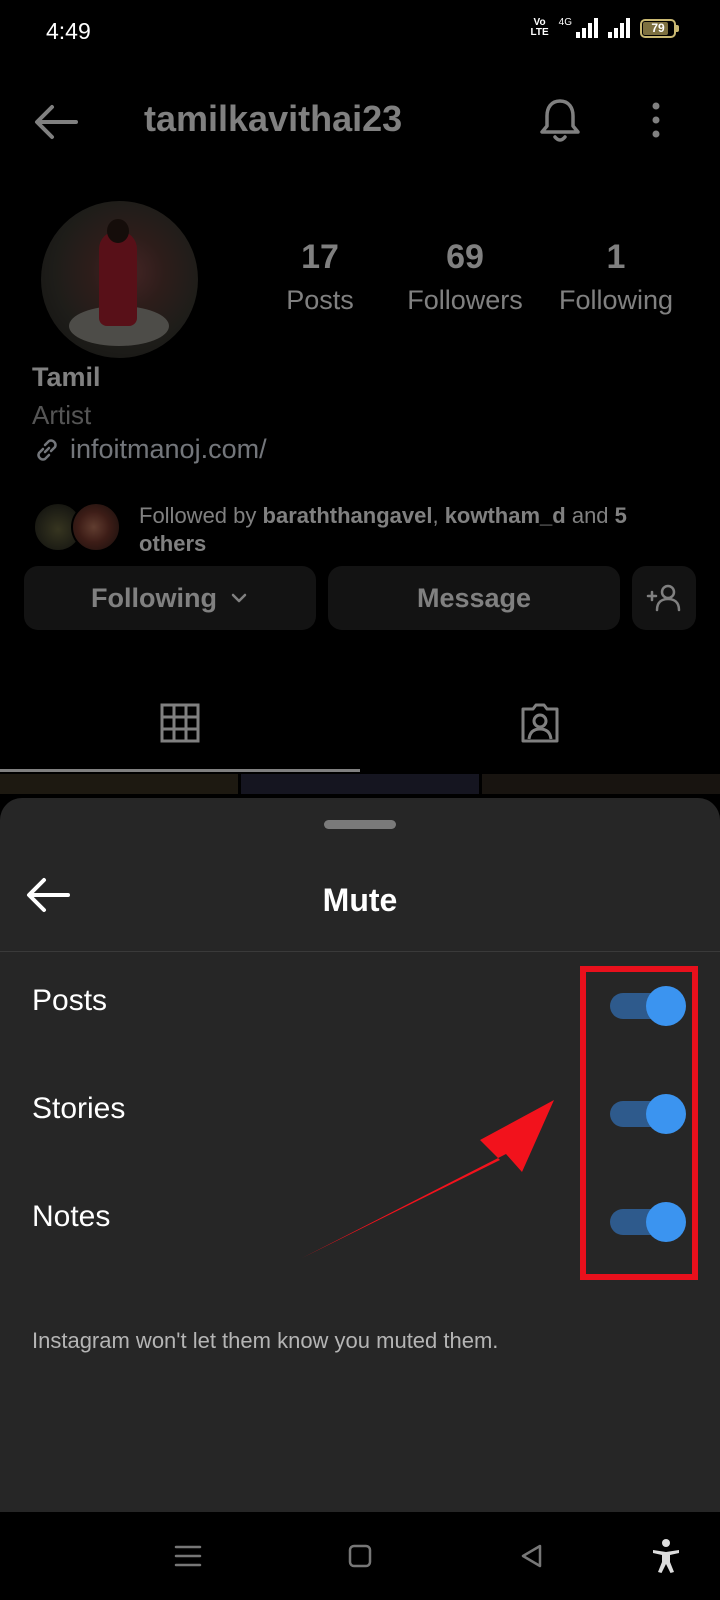 This screenshot has height=1600, width=720. Describe the element at coordinates (539, 27) in the screenshot. I see `volte-icon: Vo LTE` at that location.